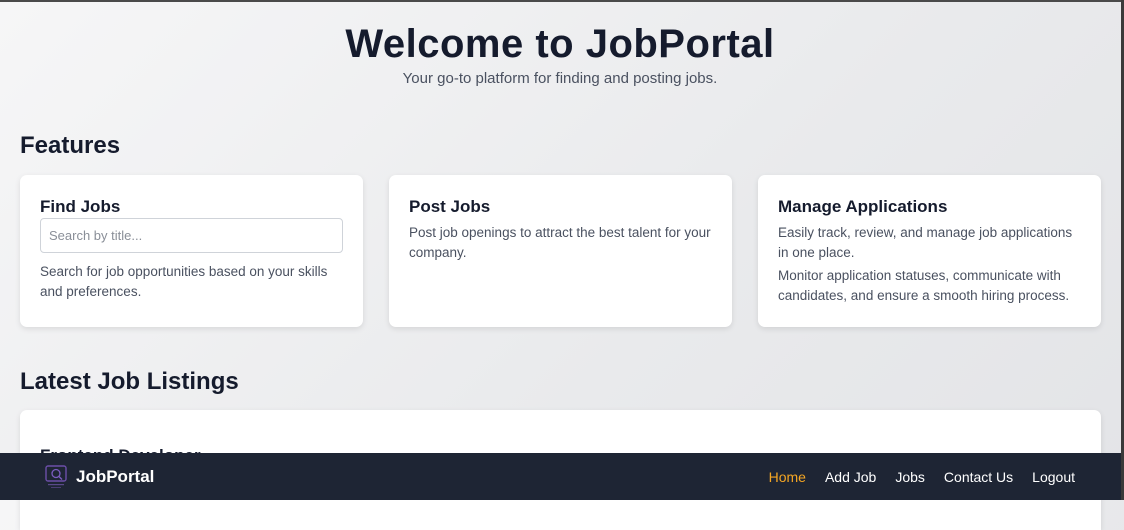 The height and width of the screenshot is (530, 1124). Describe the element at coordinates (863, 206) in the screenshot. I see `feature-card-title: Manage Applications` at that location.